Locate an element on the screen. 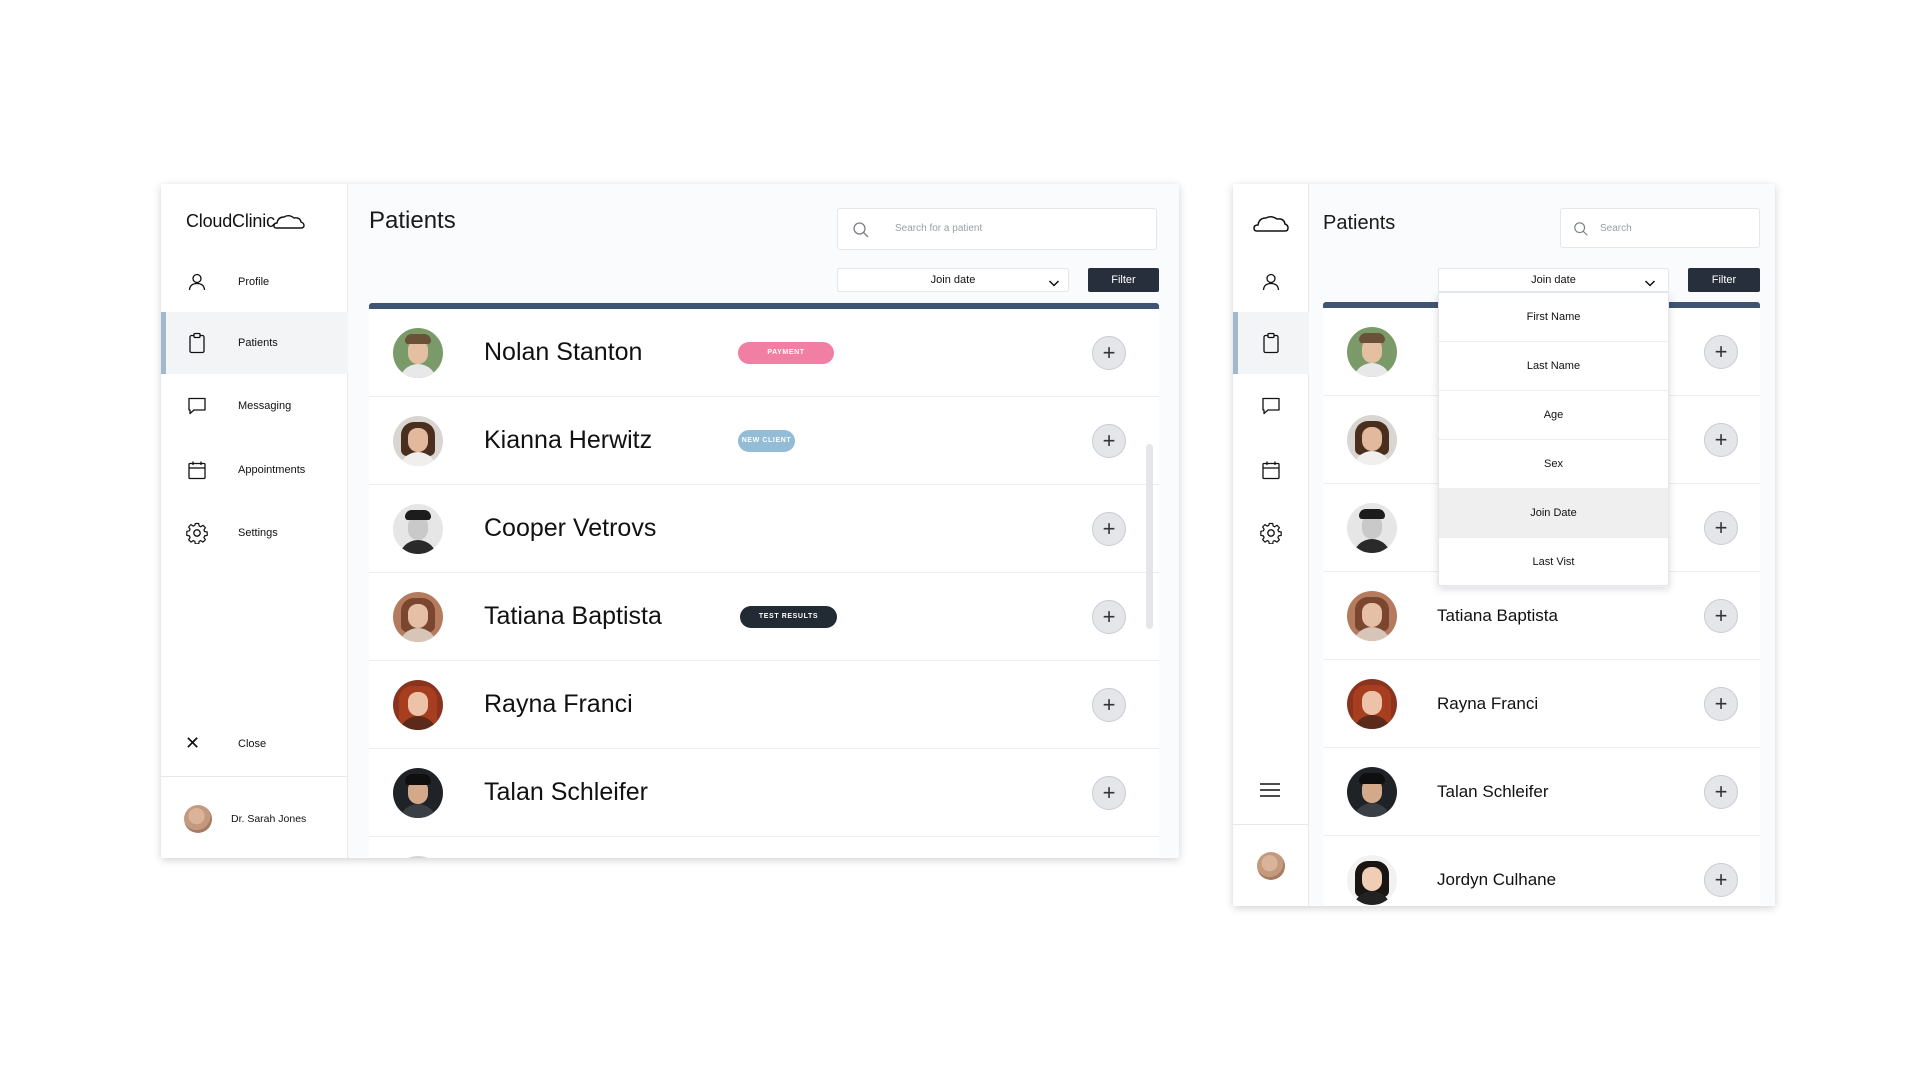  sidebar-item-settings is located at coordinates (1271, 533).